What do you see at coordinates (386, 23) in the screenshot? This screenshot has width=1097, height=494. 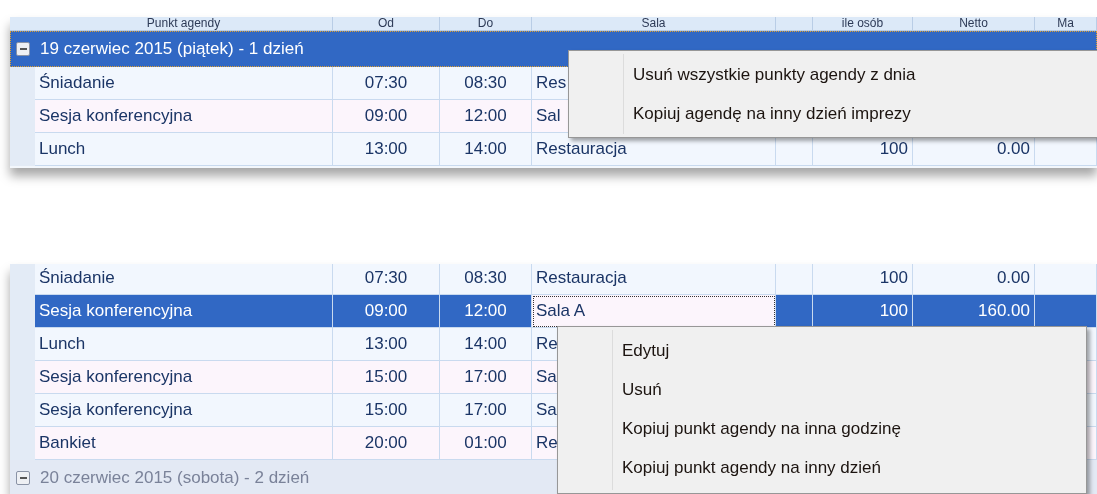 I see `column-header: Od` at bounding box center [386, 23].